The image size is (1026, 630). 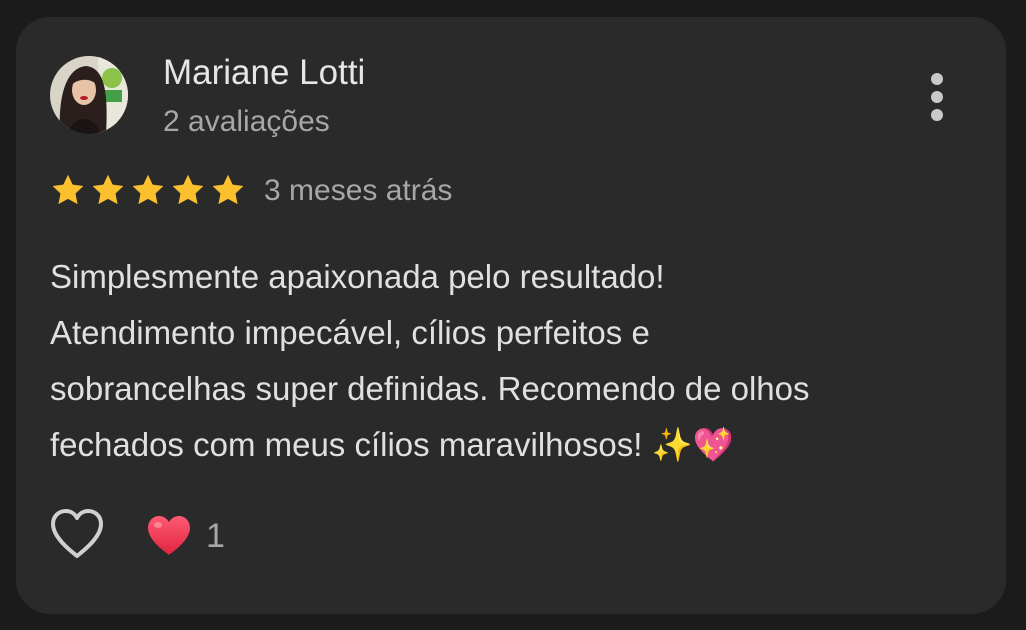 I want to click on reviewer-review-count: 2 avaliações, so click(x=246, y=121).